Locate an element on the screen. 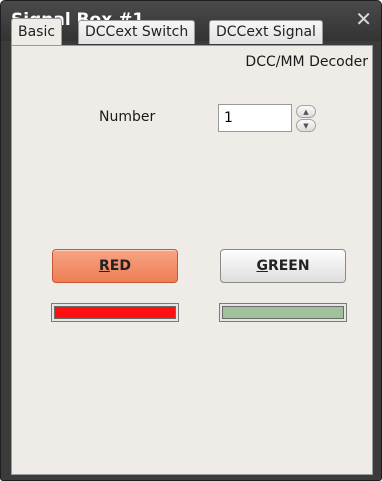 This screenshot has width=382, height=481. chevron-down-icon: ▼ is located at coordinates (306, 125).